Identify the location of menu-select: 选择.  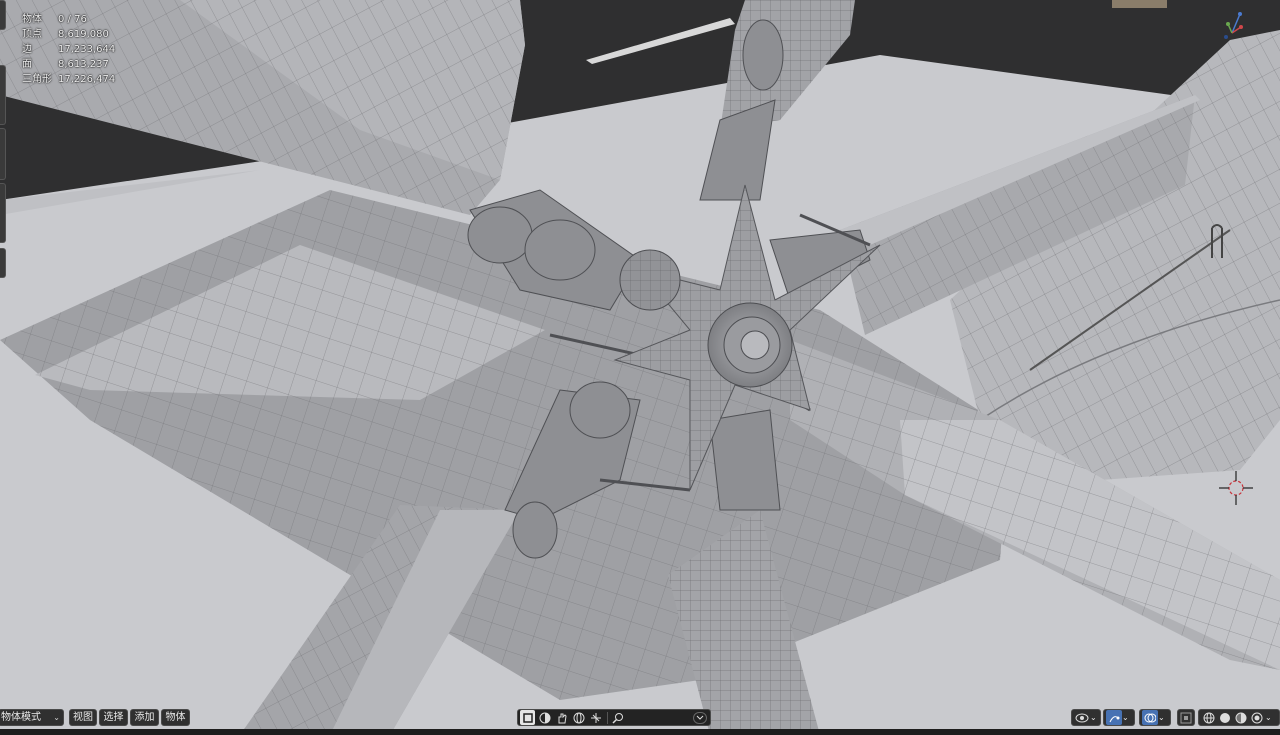
(113, 717).